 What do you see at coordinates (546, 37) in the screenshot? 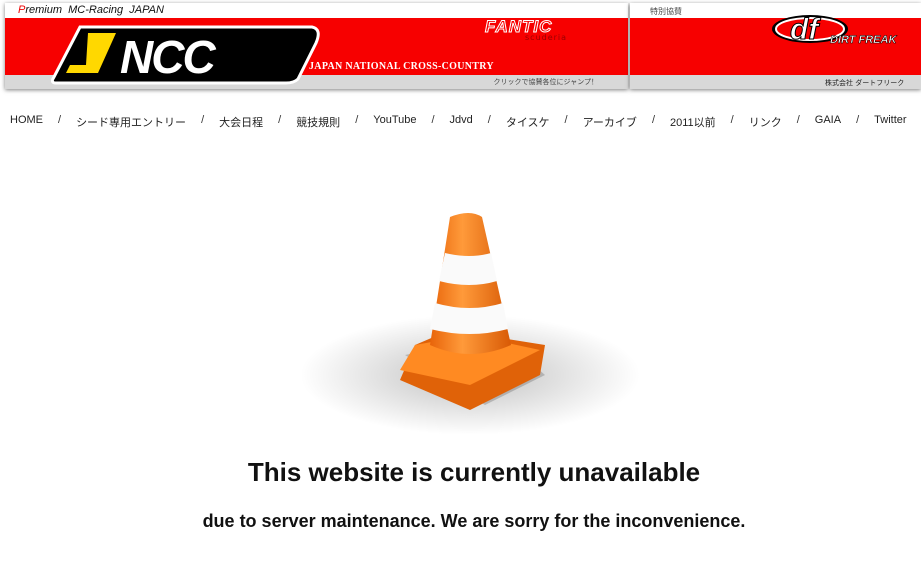
I see `fantic-sub: scuderia` at bounding box center [546, 37].